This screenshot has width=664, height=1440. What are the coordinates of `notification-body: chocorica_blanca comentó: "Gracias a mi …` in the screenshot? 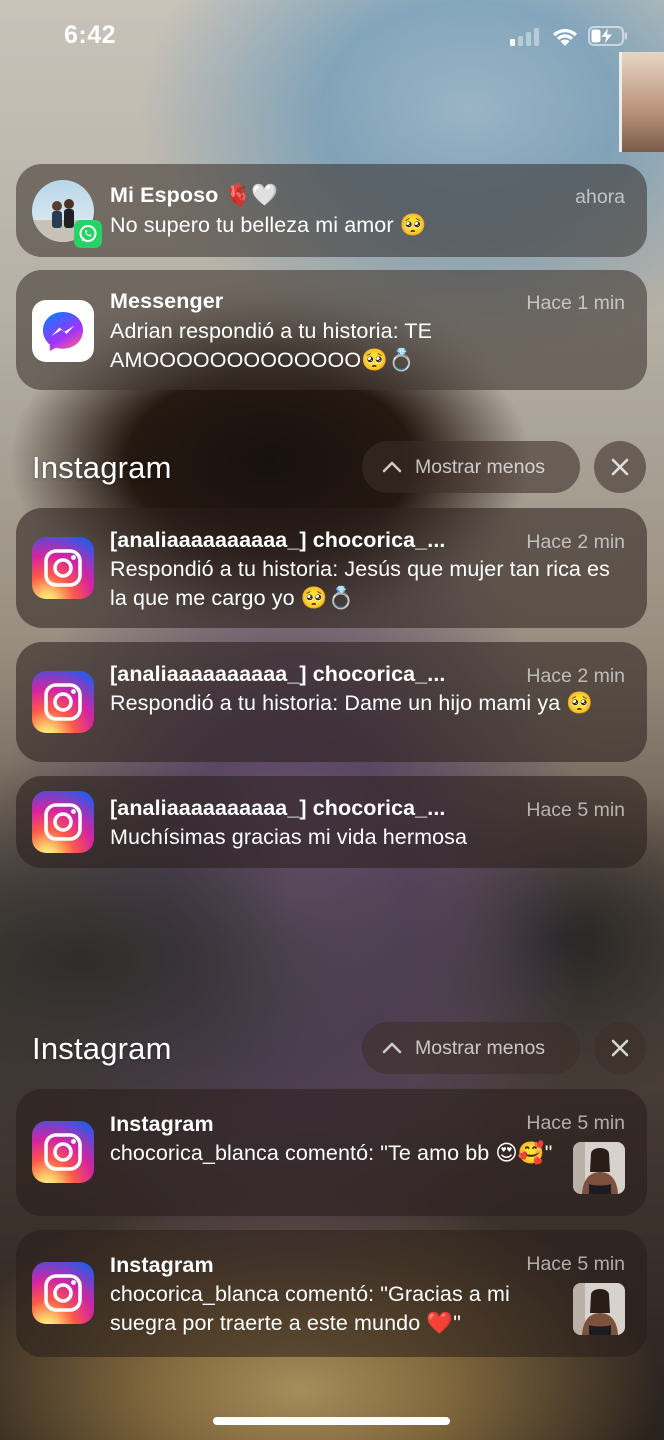 It's located at (310, 1308).